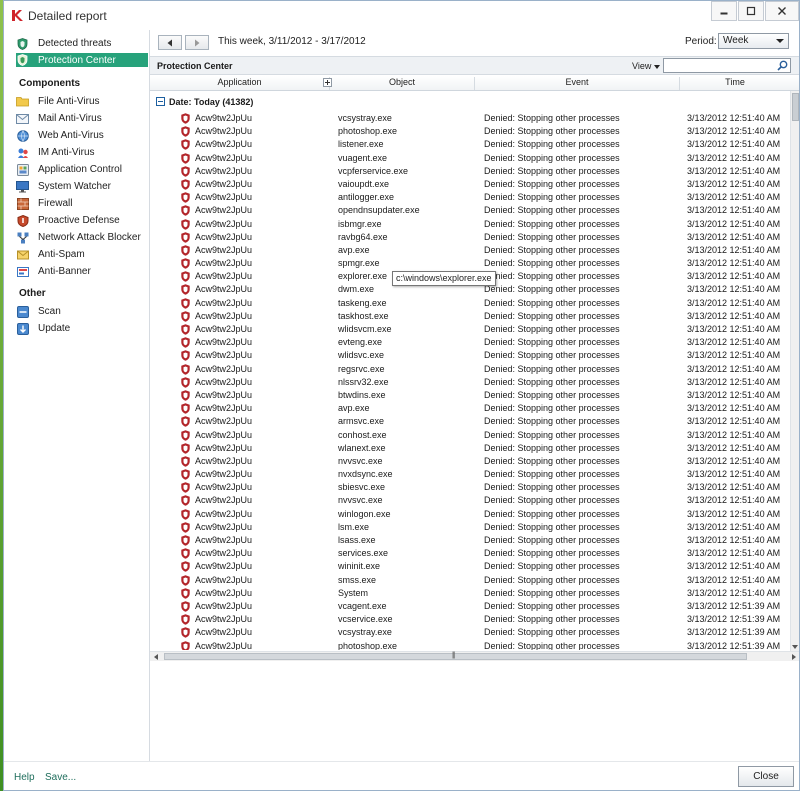  Describe the element at coordinates (577, 83) in the screenshot. I see `column-header-event: Event` at that location.